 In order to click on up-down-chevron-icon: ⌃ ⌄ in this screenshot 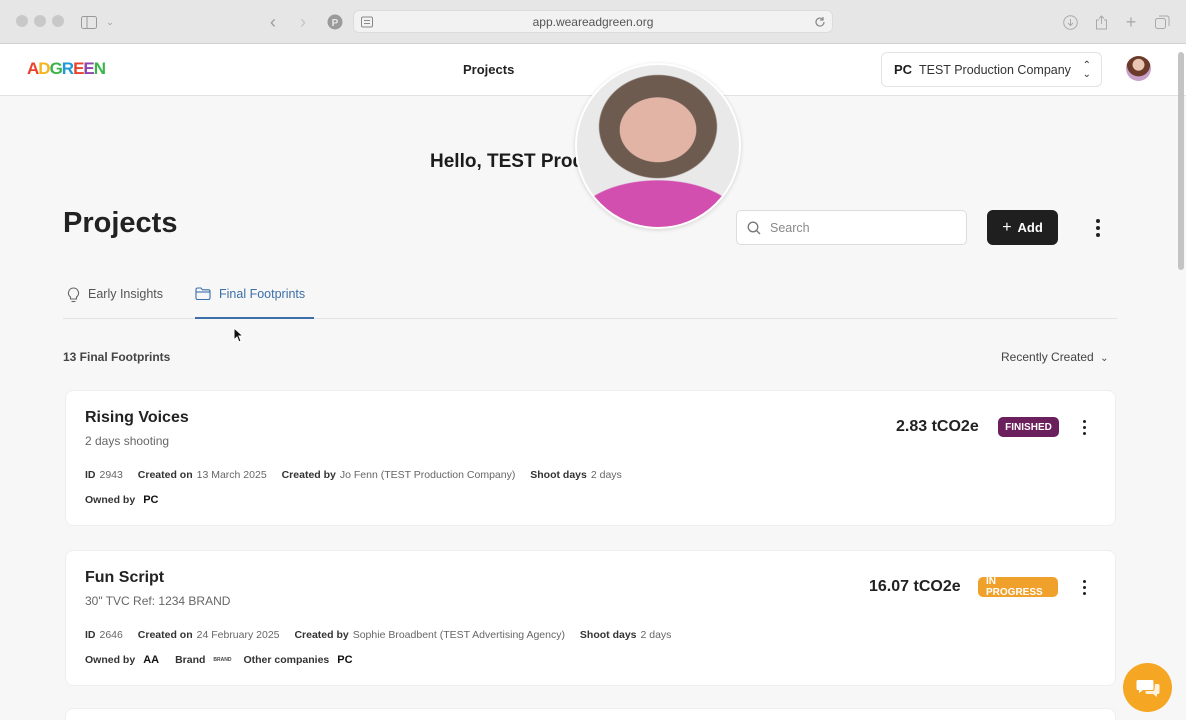, I will do `click(1086, 70)`.